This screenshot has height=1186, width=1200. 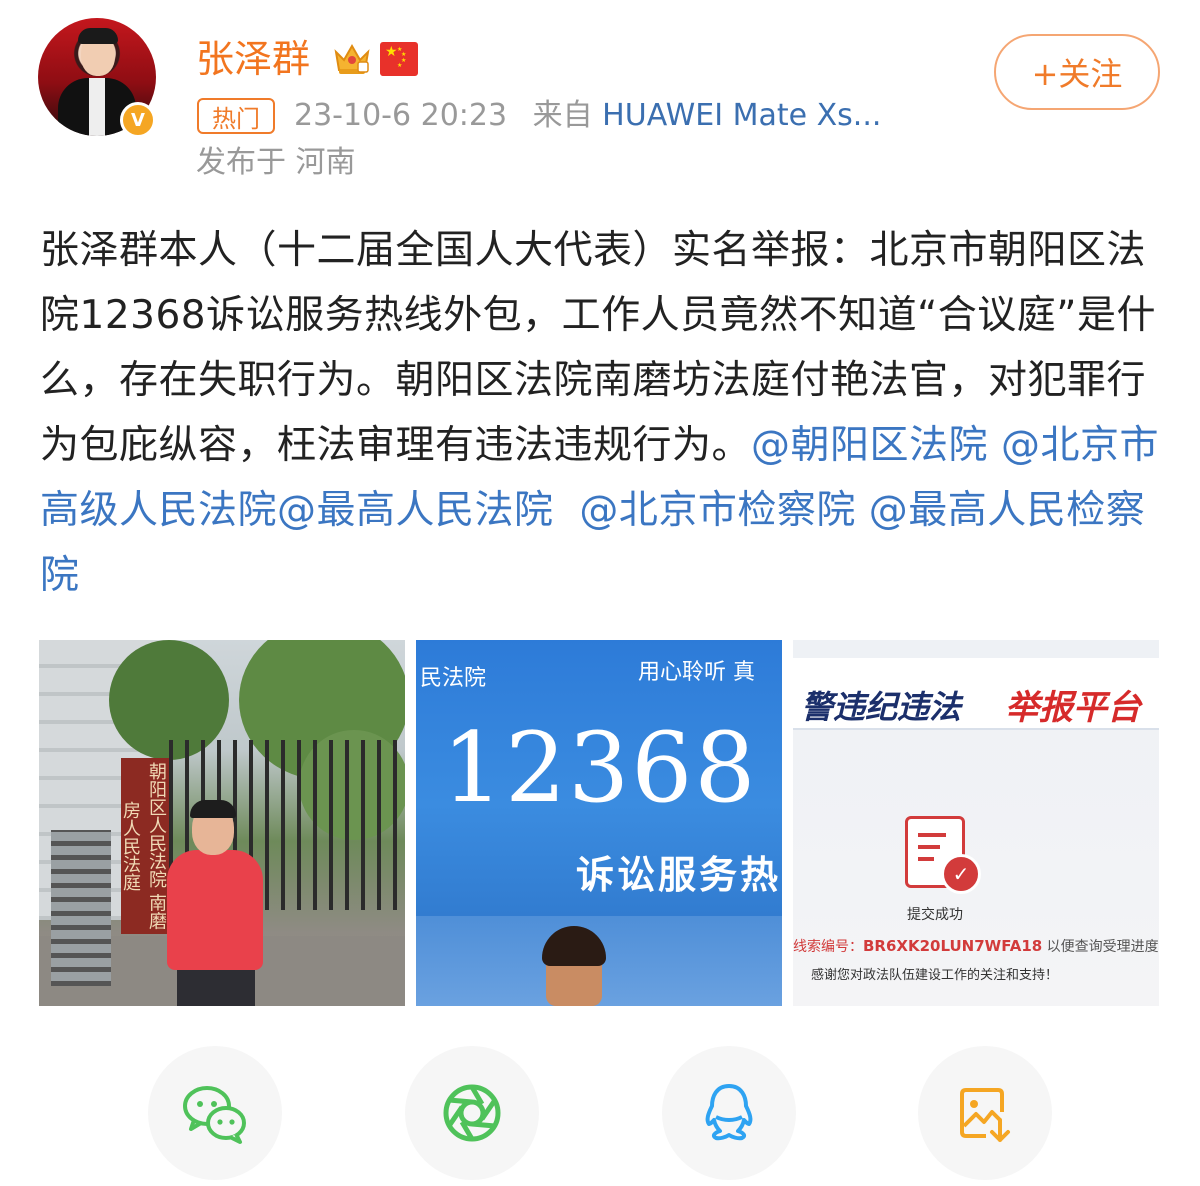 I want to click on wechat-icon, so click(x=214, y=1115).